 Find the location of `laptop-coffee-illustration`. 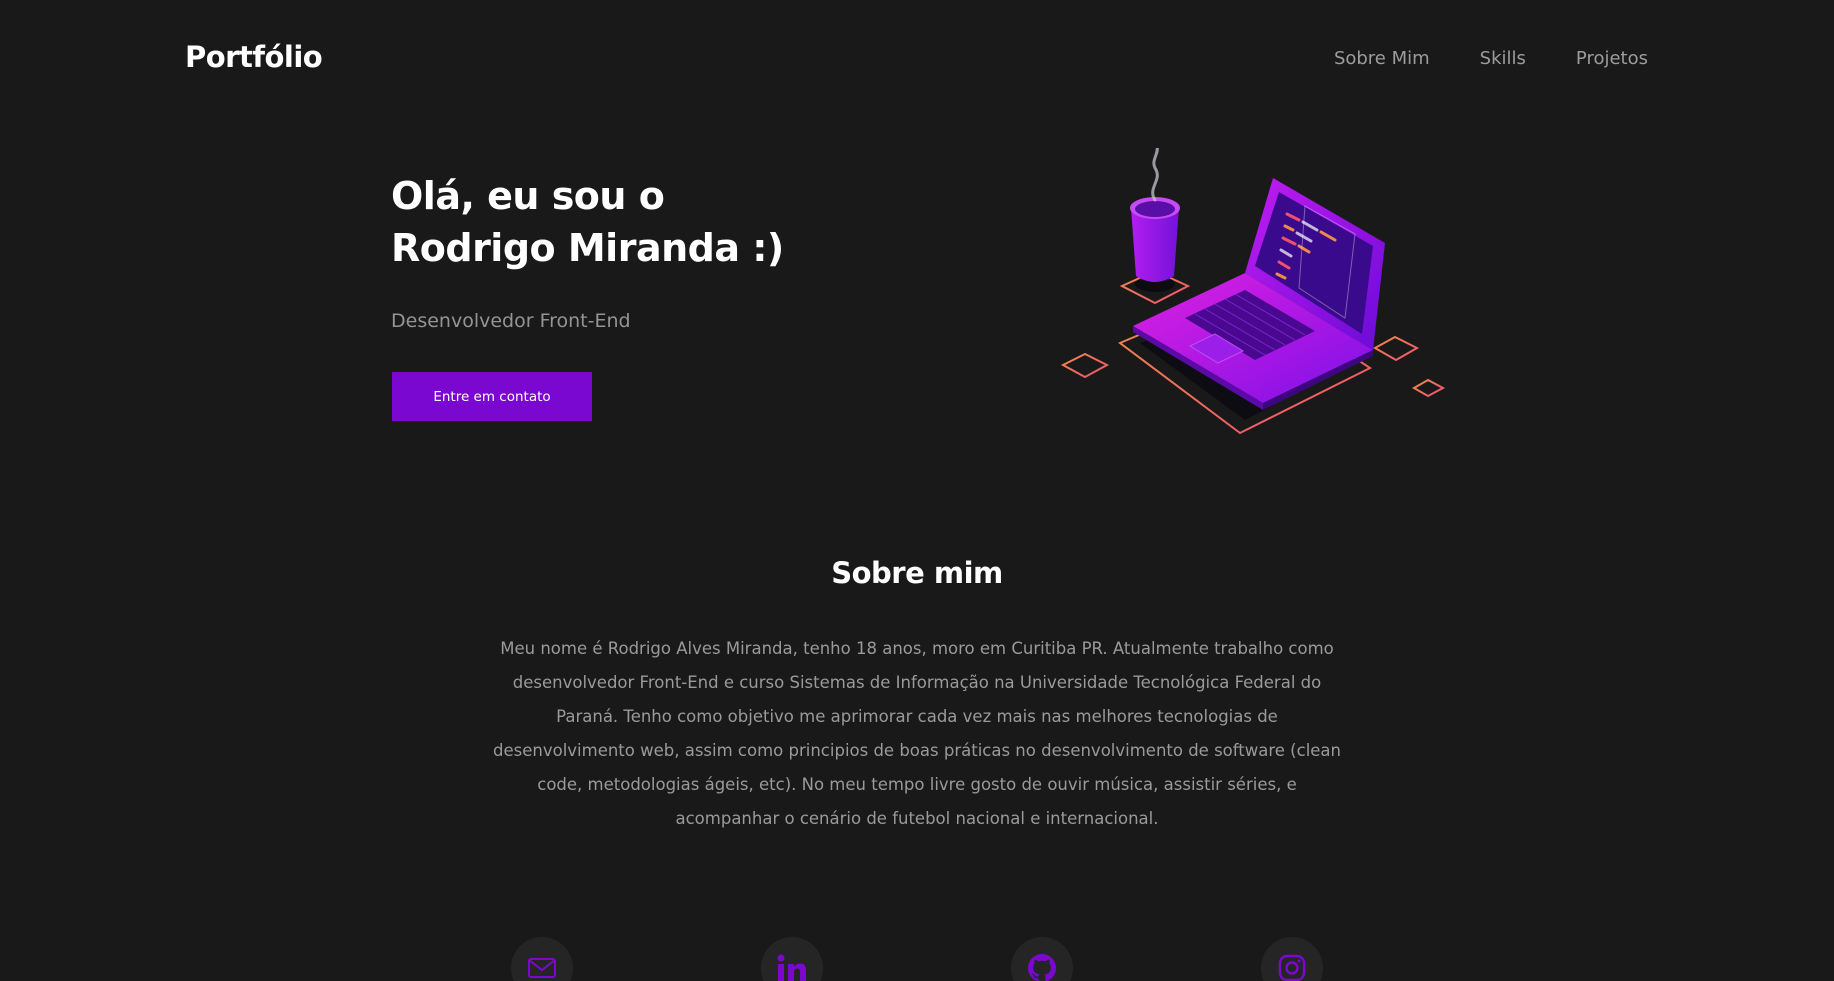

laptop-coffee-illustration is located at coordinates (1252, 293).